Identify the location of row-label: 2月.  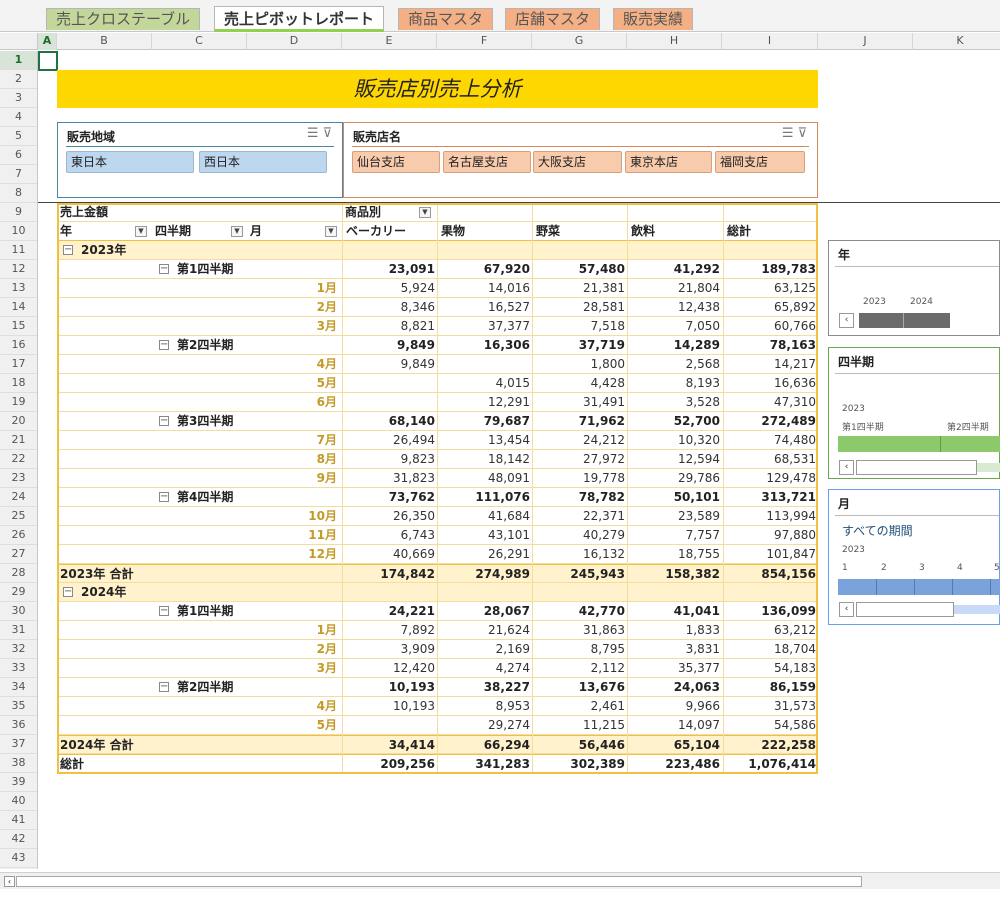
(292, 649).